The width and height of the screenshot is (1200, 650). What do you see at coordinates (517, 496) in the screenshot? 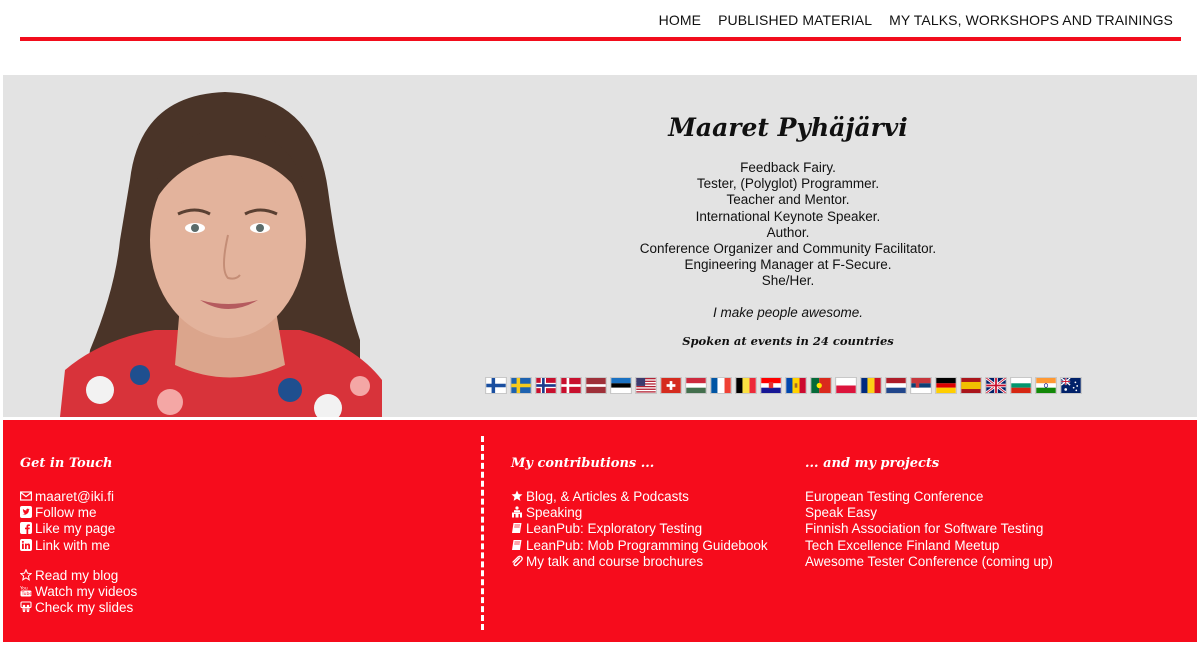
I see `star-icon` at bounding box center [517, 496].